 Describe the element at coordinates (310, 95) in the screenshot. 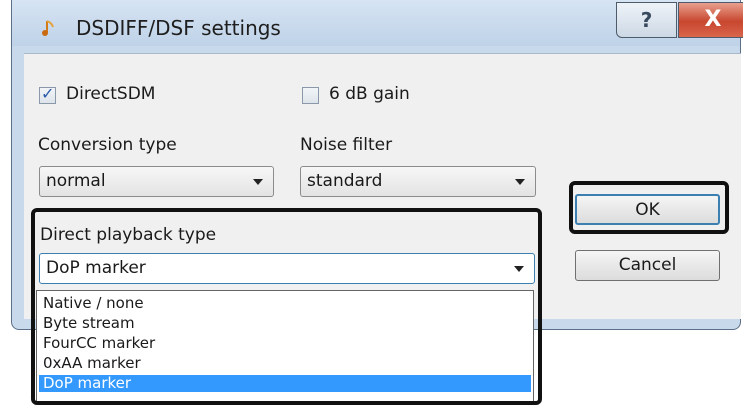

I see `gain-6db-checkbox` at that location.